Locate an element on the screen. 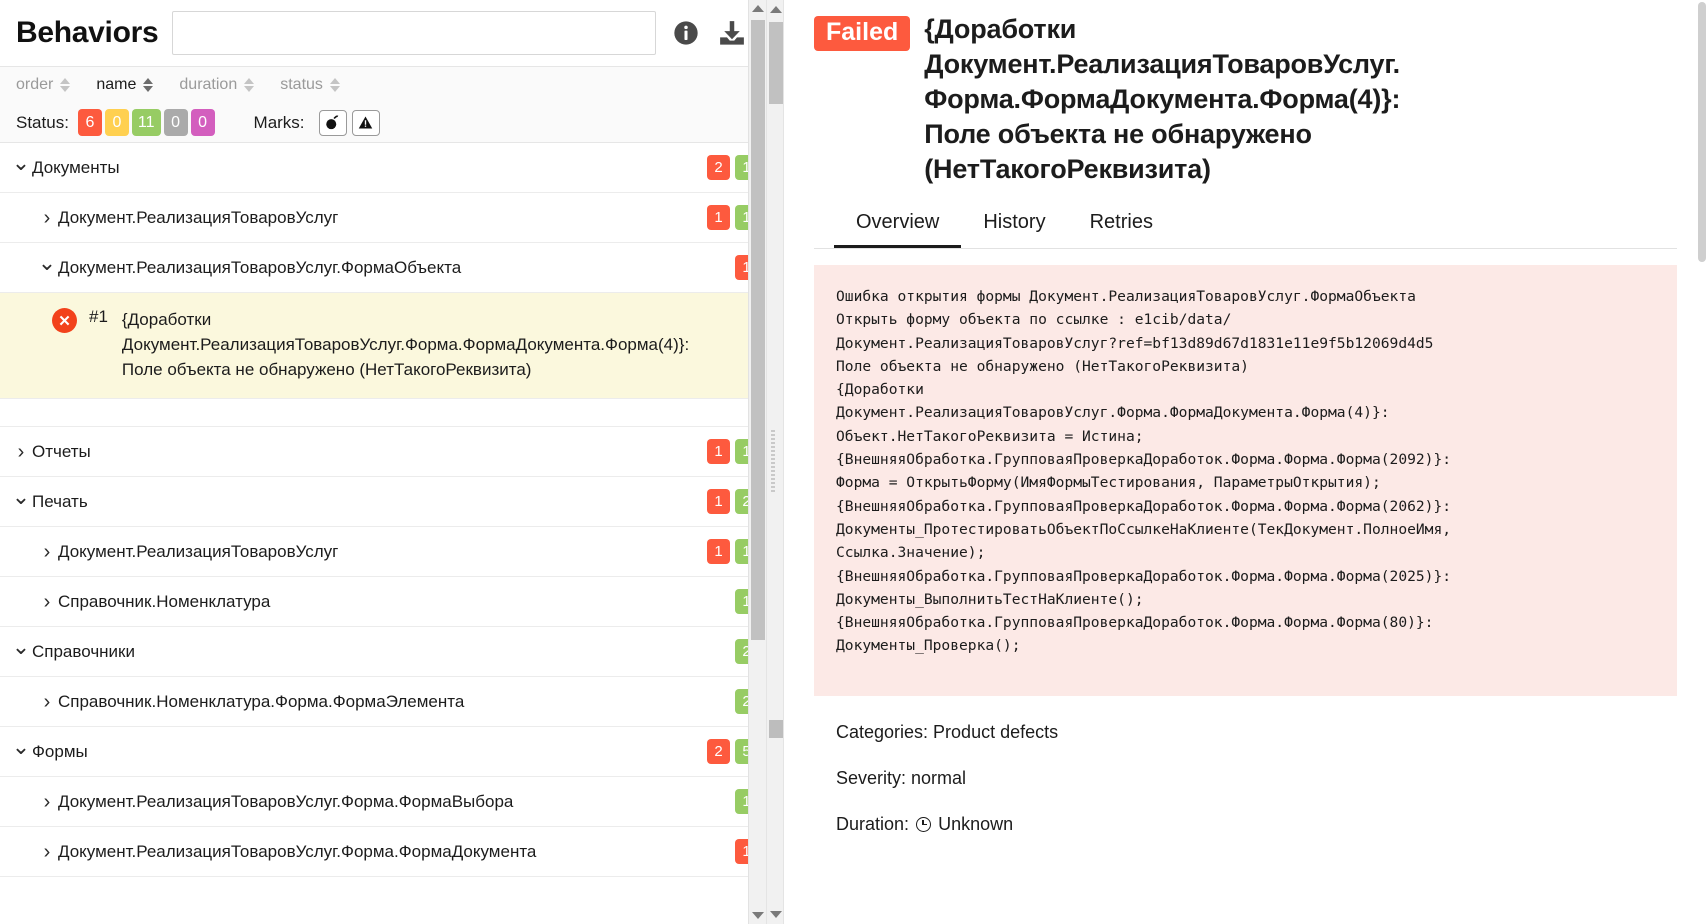  detail-scroll-down-arrow-icon is located at coordinates (776, 914).